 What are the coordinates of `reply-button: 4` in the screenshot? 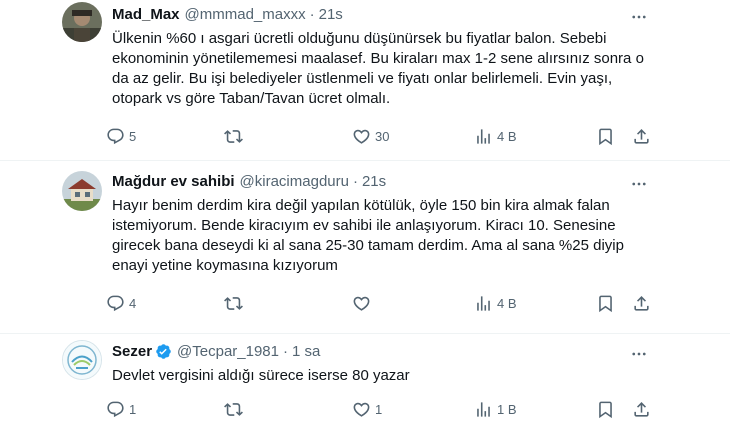 It's located at (121, 303).